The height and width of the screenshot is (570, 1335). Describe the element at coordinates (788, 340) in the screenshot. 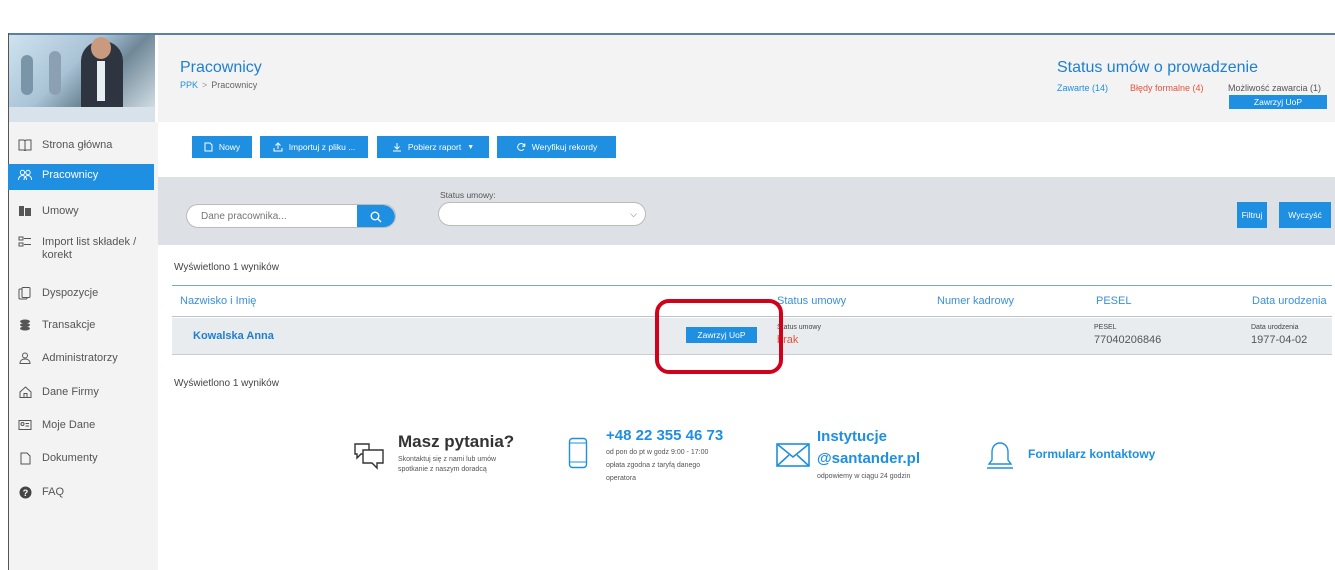

I see `row-status-value: brak` at that location.